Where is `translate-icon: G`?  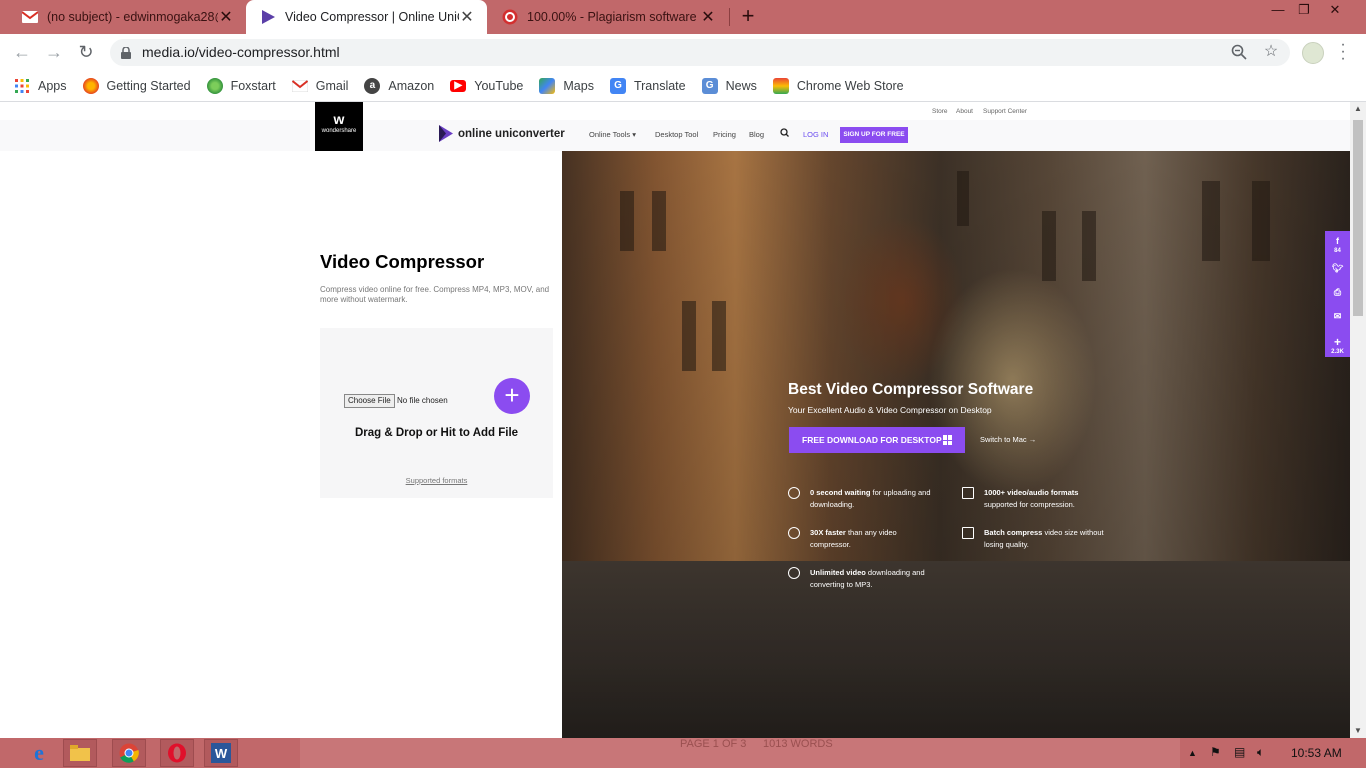 translate-icon: G is located at coordinates (617, 85).